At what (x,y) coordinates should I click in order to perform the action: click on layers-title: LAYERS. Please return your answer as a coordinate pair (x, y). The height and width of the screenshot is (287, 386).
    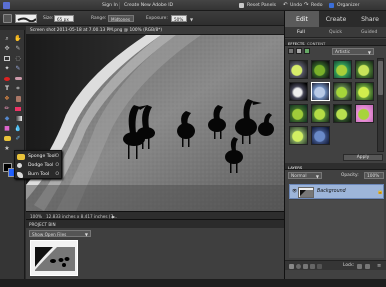
    Looking at the image, I should click on (295, 167).